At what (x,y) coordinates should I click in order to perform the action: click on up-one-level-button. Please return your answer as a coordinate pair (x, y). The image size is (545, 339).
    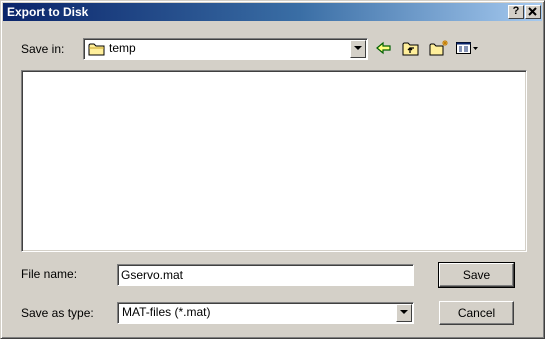
    Looking at the image, I should click on (411, 48).